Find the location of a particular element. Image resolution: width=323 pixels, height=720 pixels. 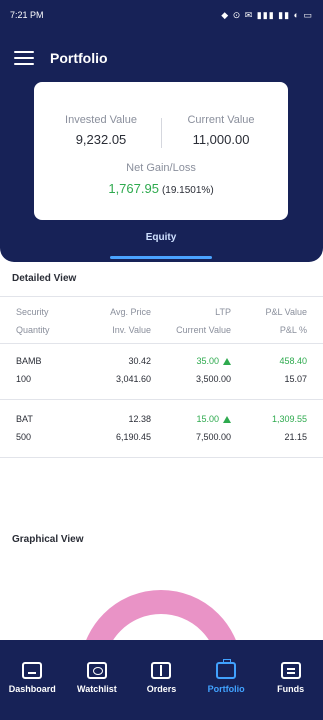

invested-value-block: Invested Value 9,232.05 is located at coordinates (101, 130).